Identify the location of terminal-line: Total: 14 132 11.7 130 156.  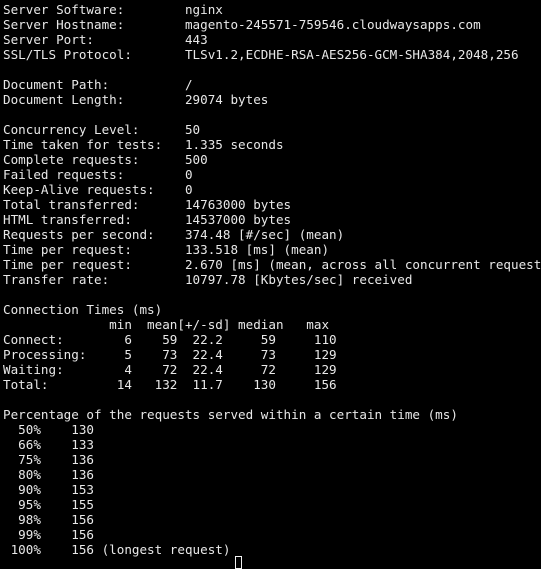
(170, 384).